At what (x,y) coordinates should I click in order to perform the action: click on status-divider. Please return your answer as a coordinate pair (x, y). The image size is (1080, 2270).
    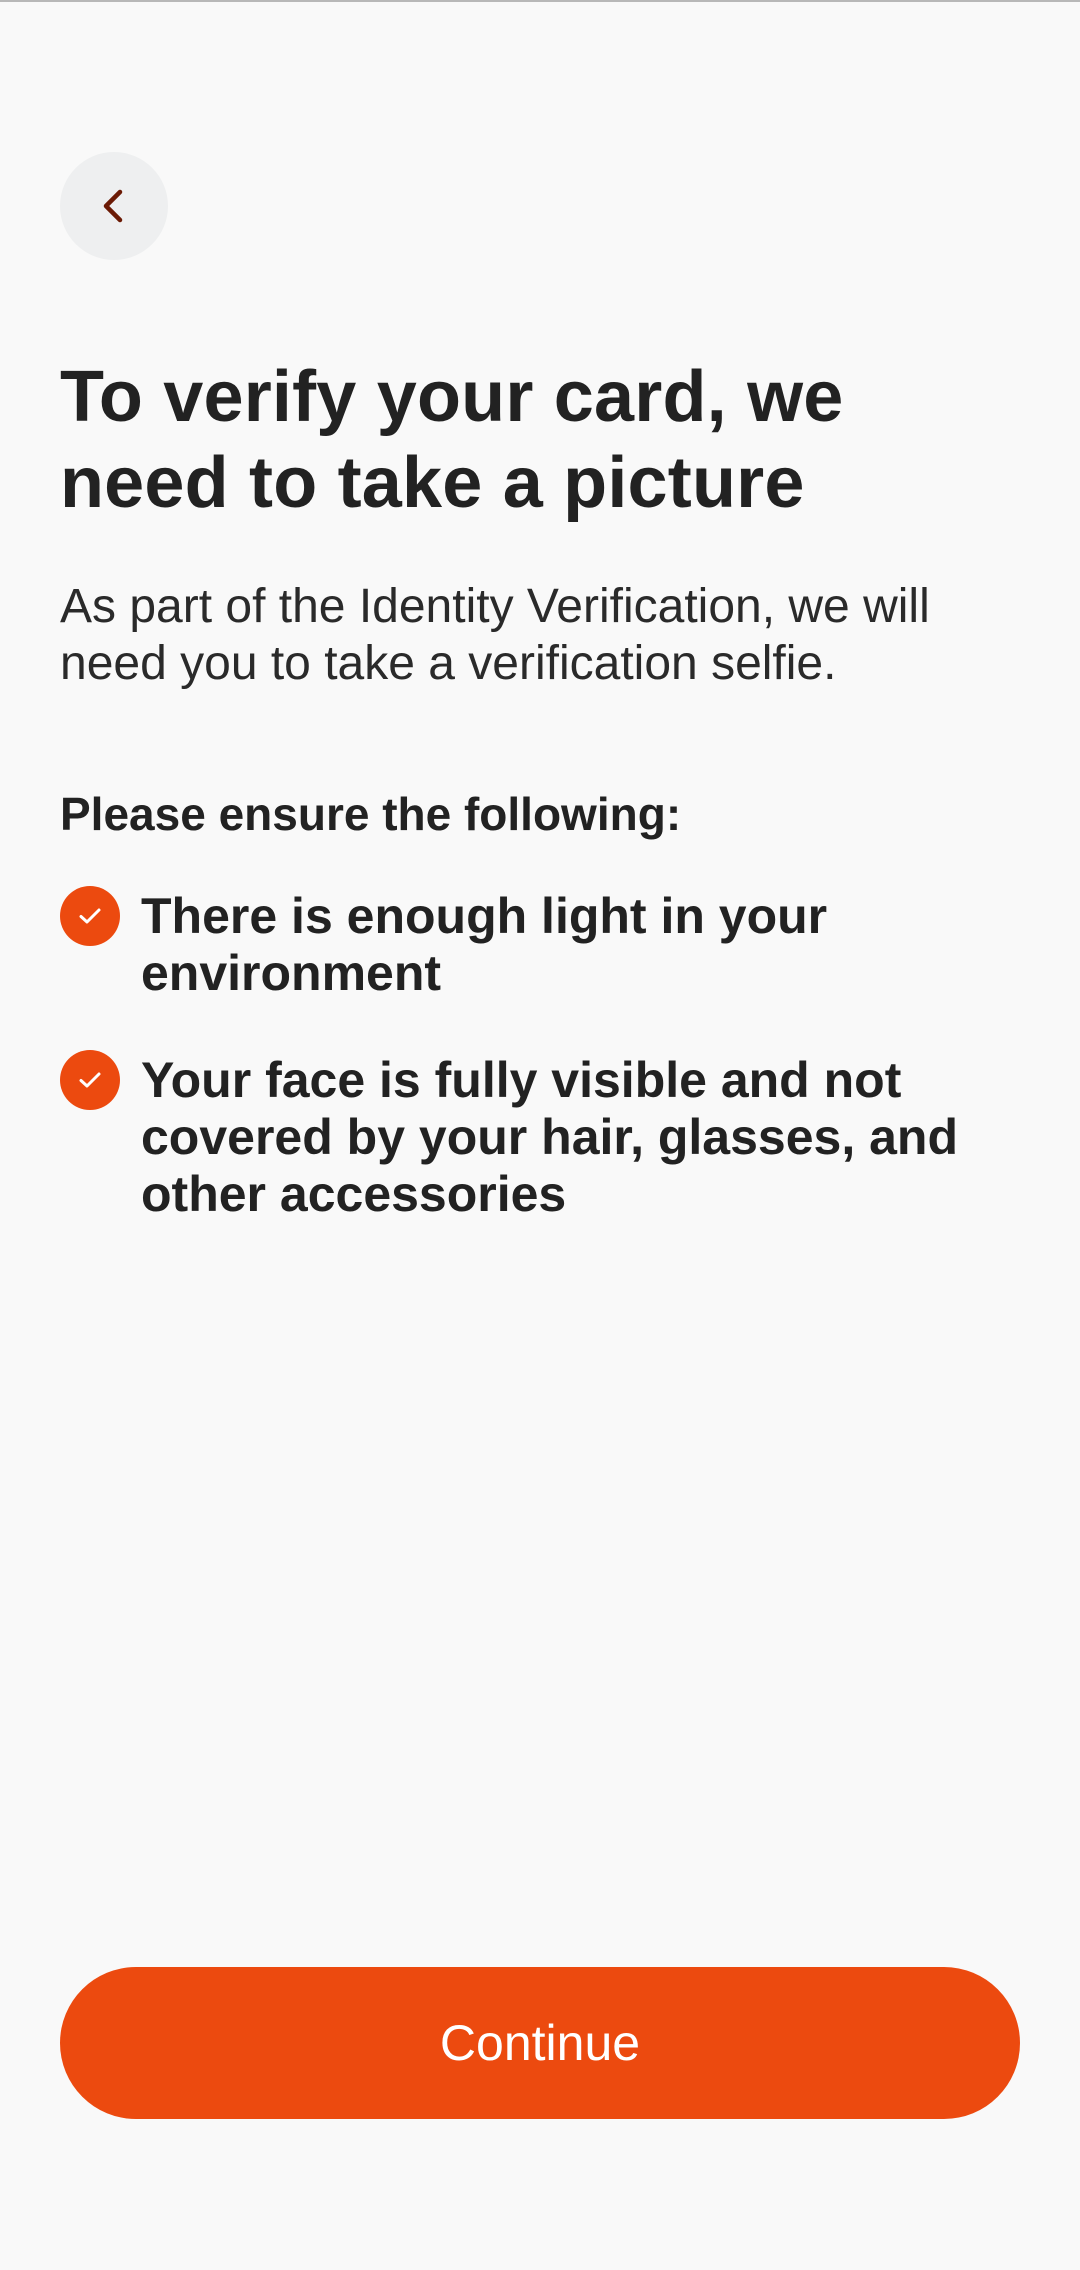
    Looking at the image, I should click on (540, 1).